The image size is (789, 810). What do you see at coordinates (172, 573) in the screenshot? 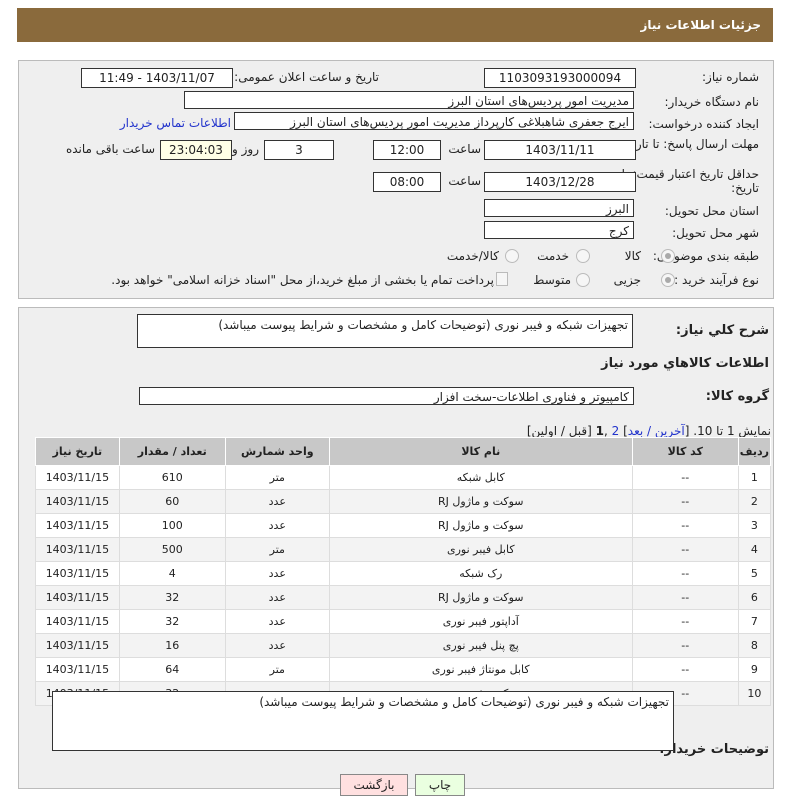
I see `quantity: 4` at bounding box center [172, 573].